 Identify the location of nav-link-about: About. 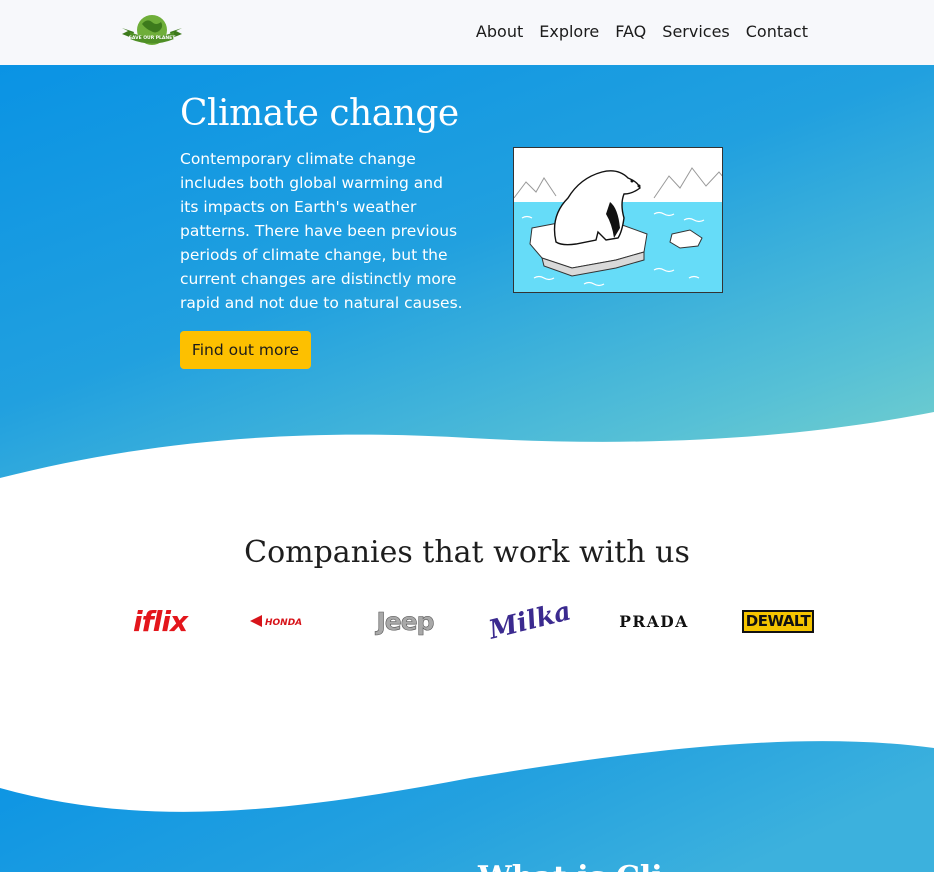
(499, 32).